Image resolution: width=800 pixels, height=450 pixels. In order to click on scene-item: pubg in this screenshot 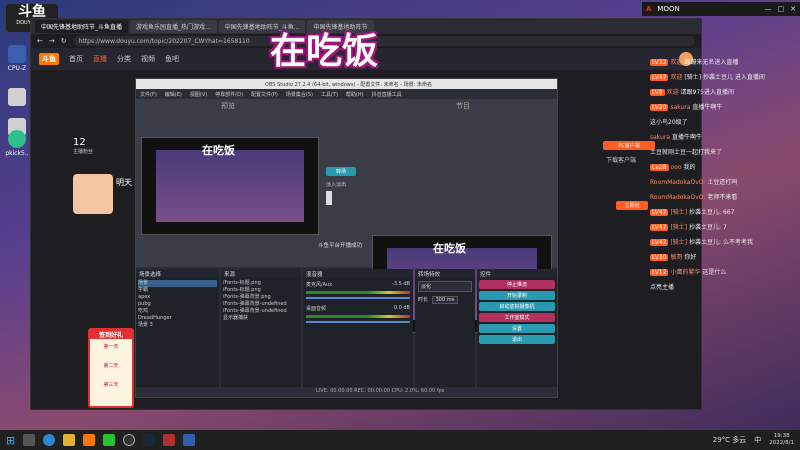, I will do `click(177, 304)`.